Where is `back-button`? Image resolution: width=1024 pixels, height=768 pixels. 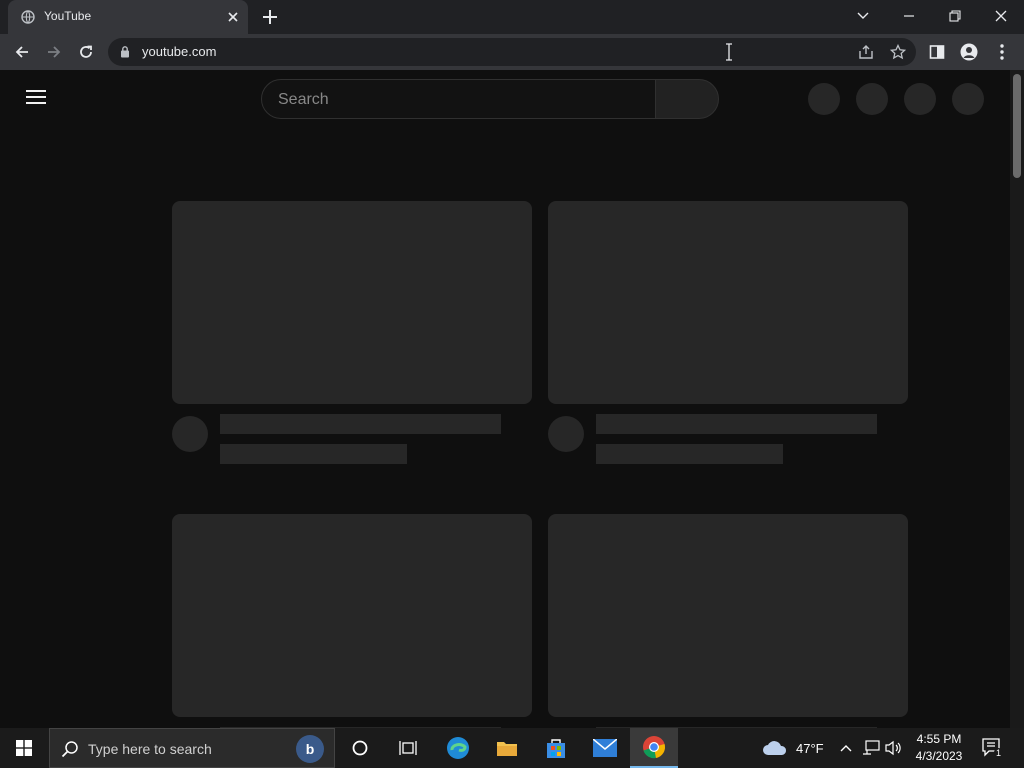
back-button is located at coordinates (22, 52).